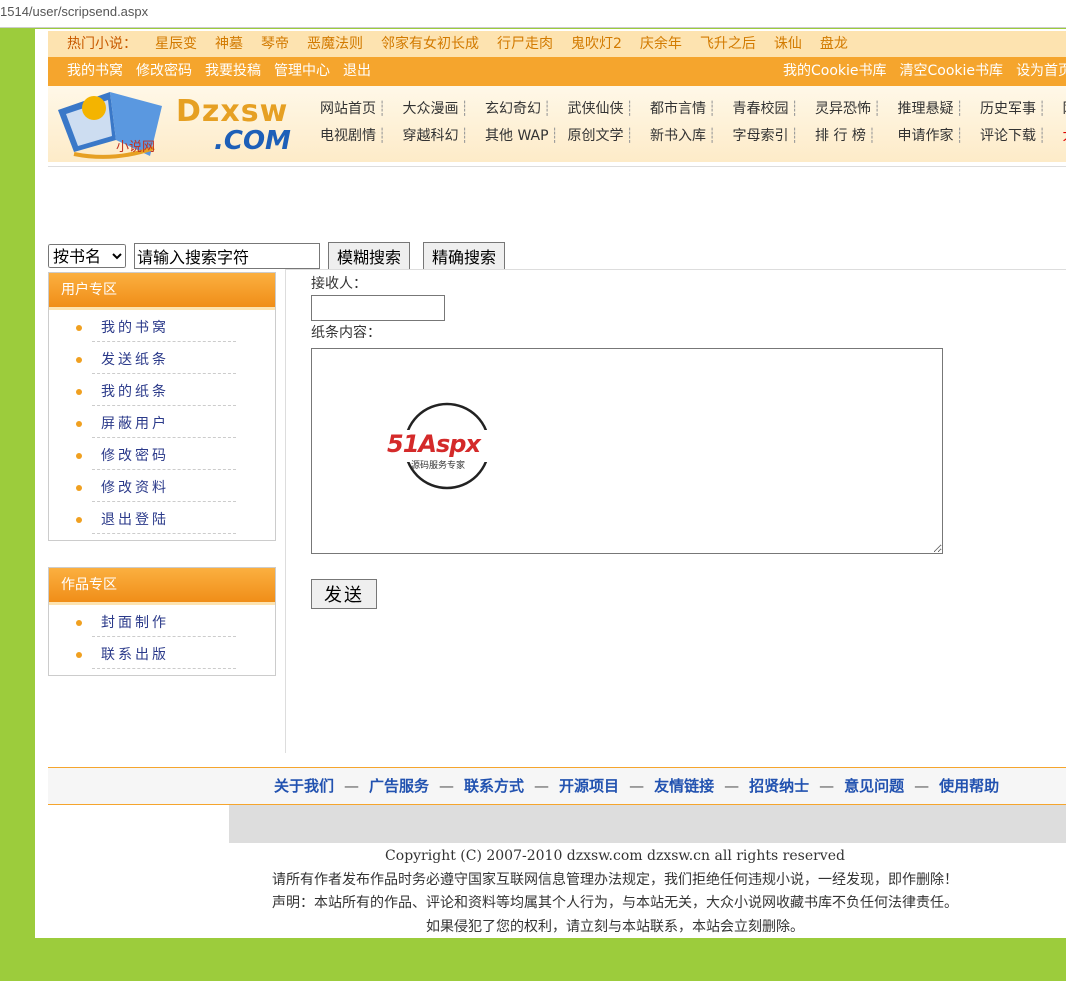  I want to click on watermark-logo: 51Aspx 源码服务专家, so click(449, 446).